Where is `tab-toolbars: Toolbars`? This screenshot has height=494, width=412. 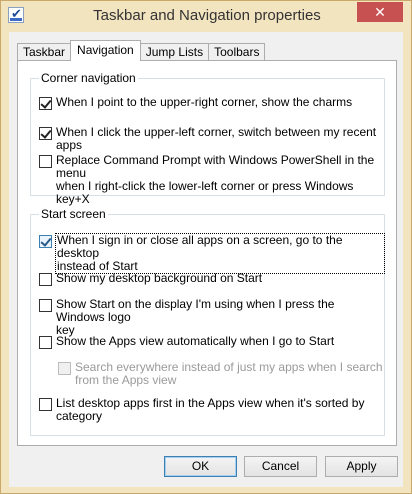
tab-toolbars: Toolbars is located at coordinates (237, 52).